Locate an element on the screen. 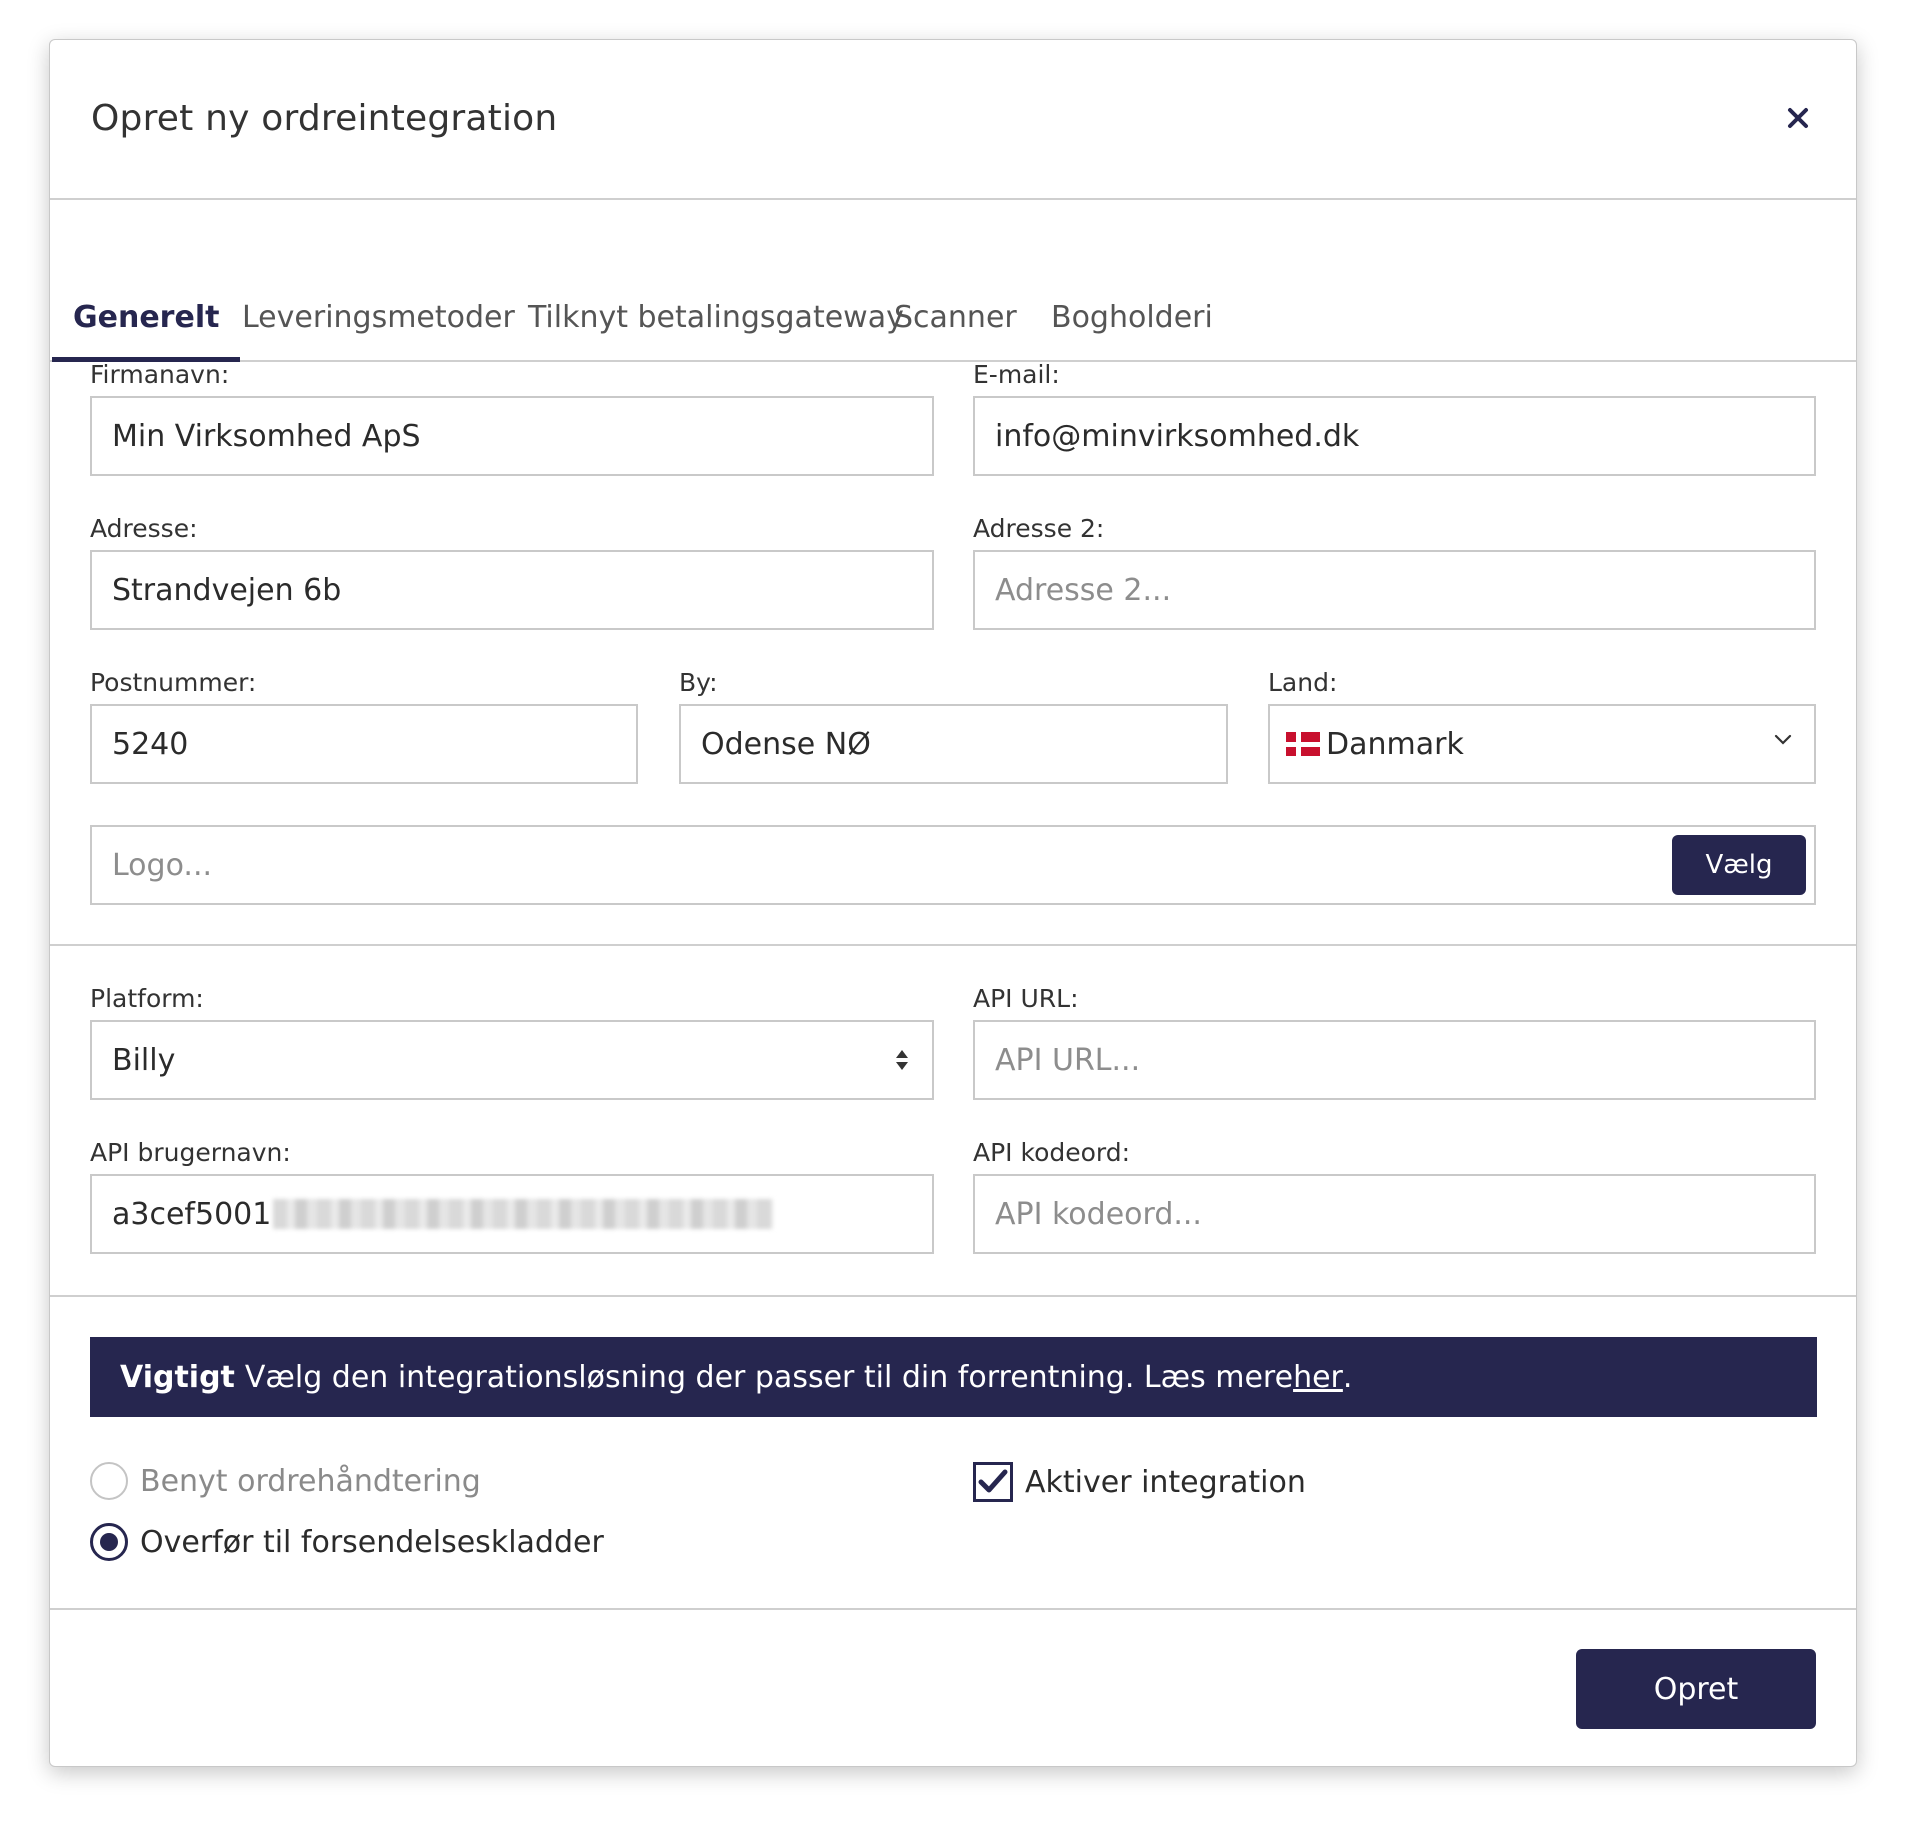 This screenshot has width=1908, height=1834. logo-input: Logo... Vælg is located at coordinates (953, 865).